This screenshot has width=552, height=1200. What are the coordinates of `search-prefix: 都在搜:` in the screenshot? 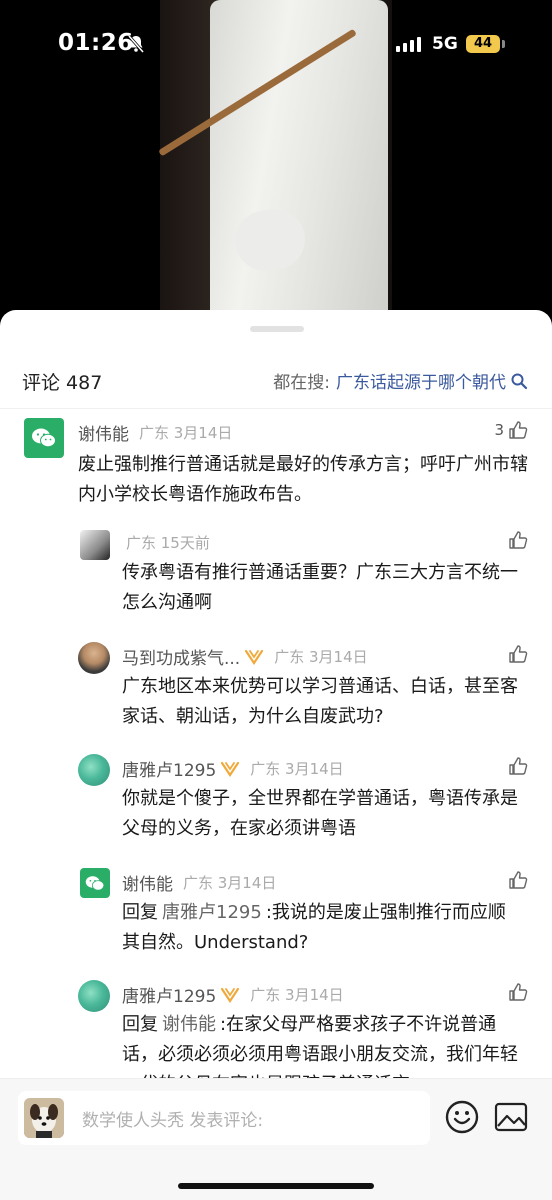 It's located at (301, 383).